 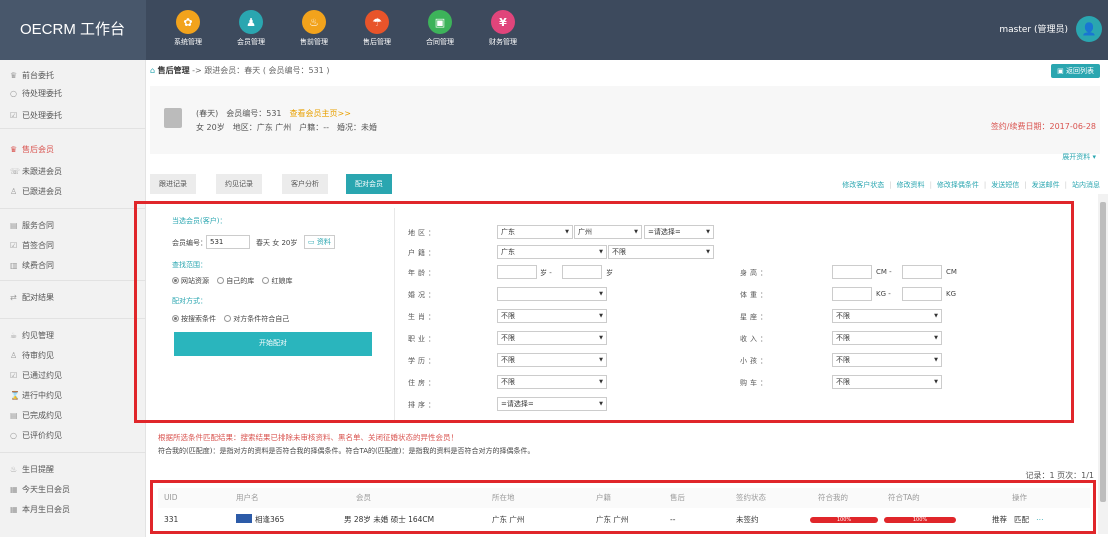 What do you see at coordinates (377, 28) in the screenshot?
I see `module-umbrella: ☂ 售后管理` at bounding box center [377, 28].